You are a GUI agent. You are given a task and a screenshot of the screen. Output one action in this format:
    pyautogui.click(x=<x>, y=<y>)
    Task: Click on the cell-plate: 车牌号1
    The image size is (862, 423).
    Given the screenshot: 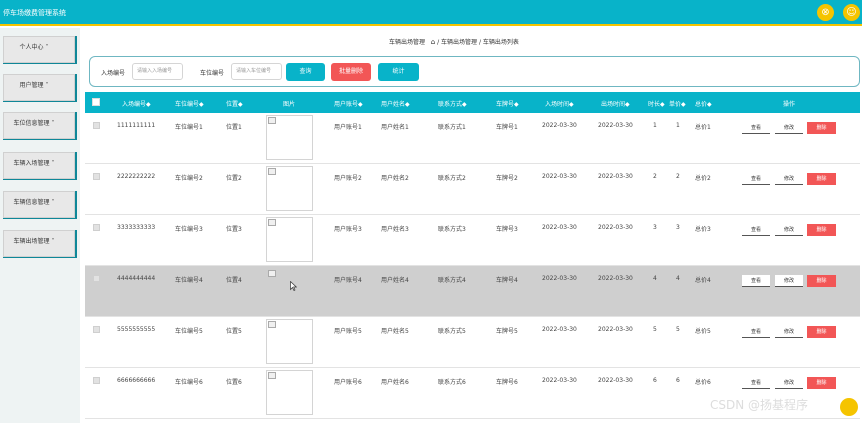 What is the action you would take?
    pyautogui.click(x=507, y=127)
    